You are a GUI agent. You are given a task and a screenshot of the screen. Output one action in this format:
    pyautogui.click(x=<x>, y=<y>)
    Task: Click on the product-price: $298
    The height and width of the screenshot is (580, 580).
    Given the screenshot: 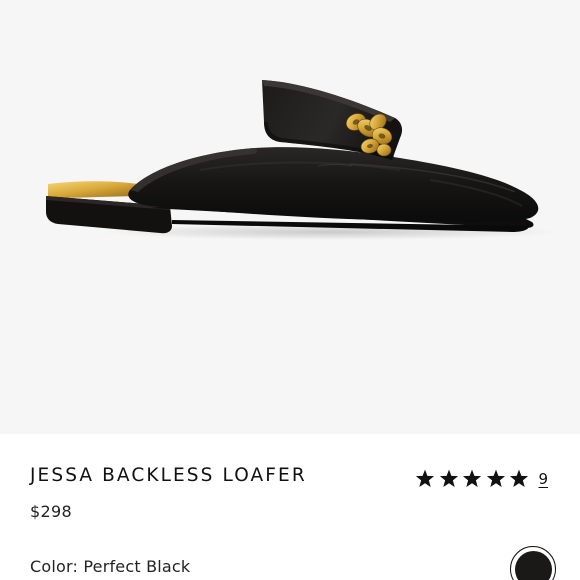 What is the action you would take?
    pyautogui.click(x=51, y=511)
    